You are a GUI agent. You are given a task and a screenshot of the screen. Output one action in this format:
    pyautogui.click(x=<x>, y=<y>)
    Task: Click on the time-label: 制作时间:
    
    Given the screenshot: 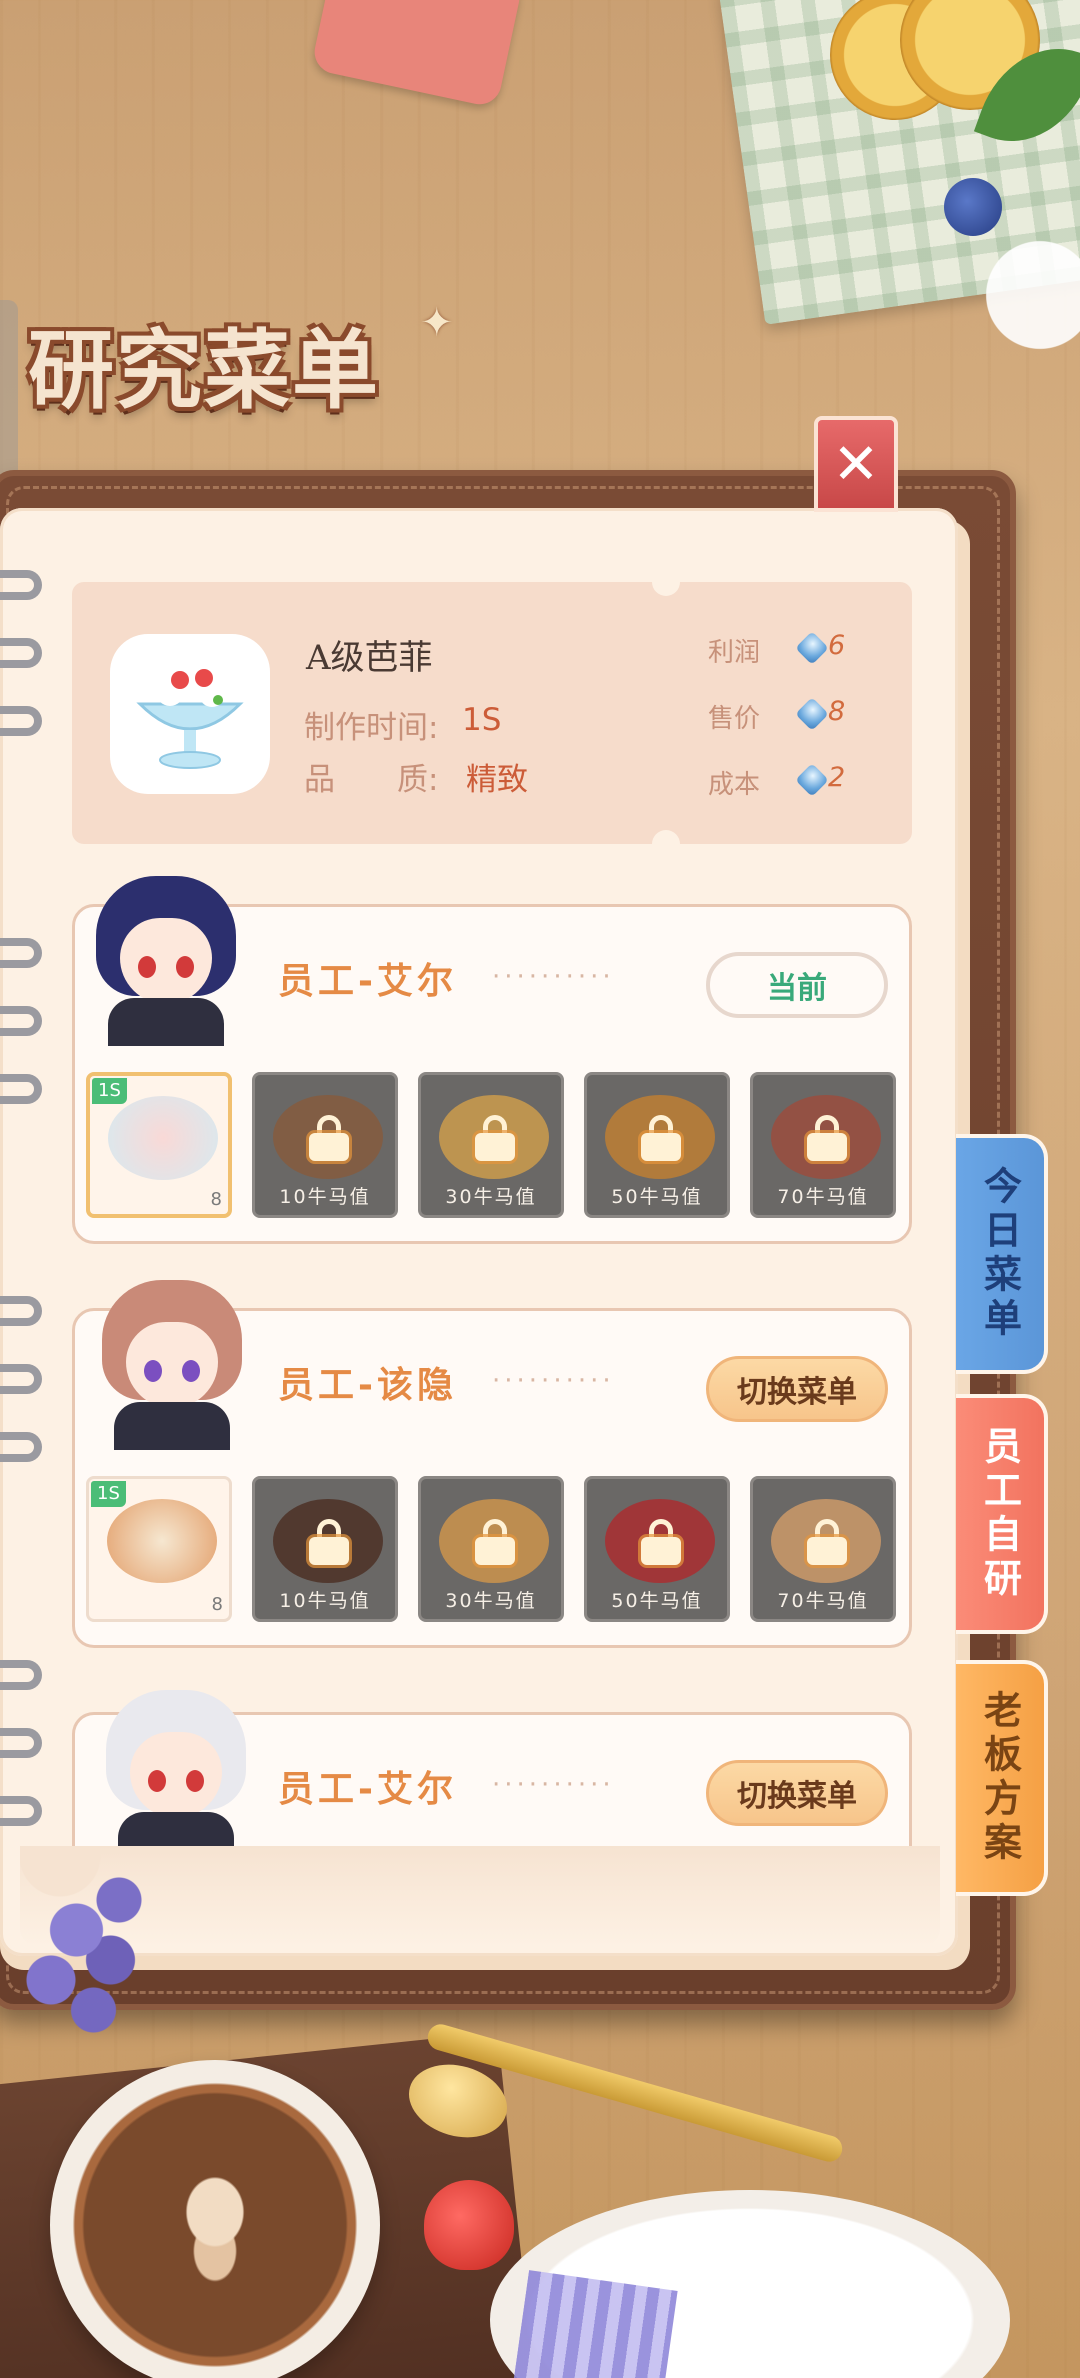 What is the action you would take?
    pyautogui.click(x=371, y=728)
    